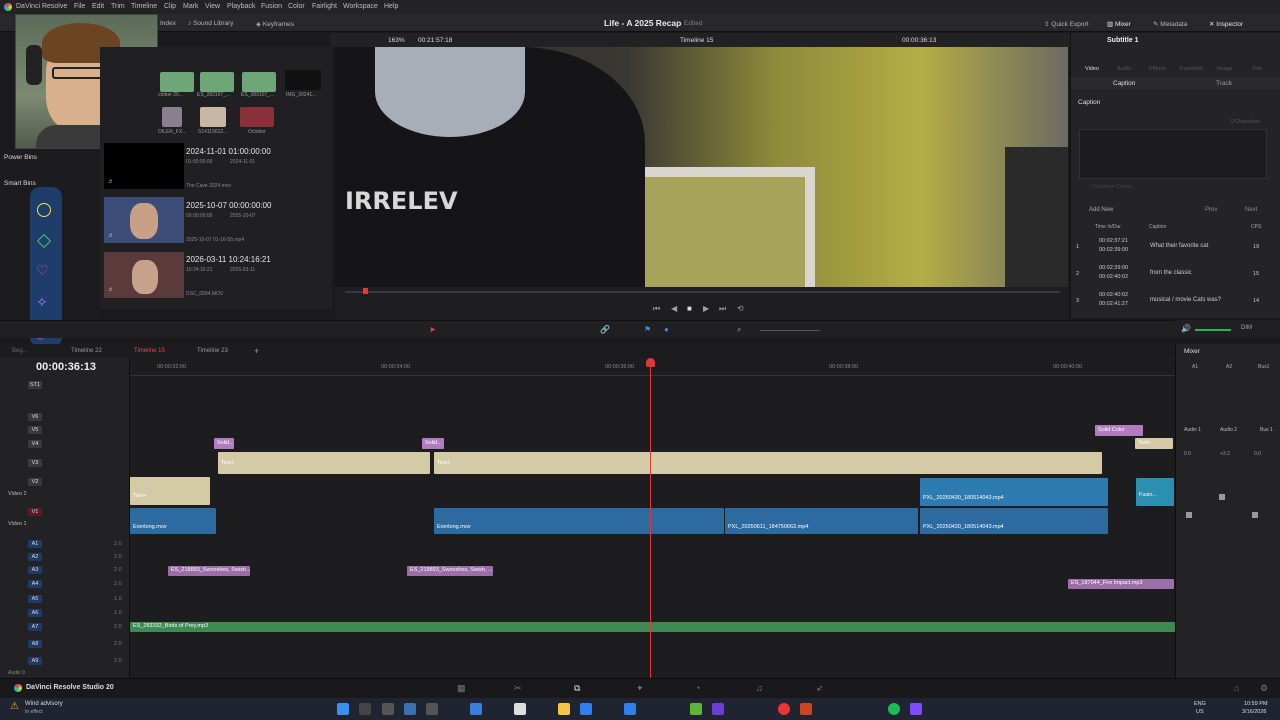 This screenshot has height=720, width=1280. I want to click on flag-icon: ⚑, so click(647, 329).